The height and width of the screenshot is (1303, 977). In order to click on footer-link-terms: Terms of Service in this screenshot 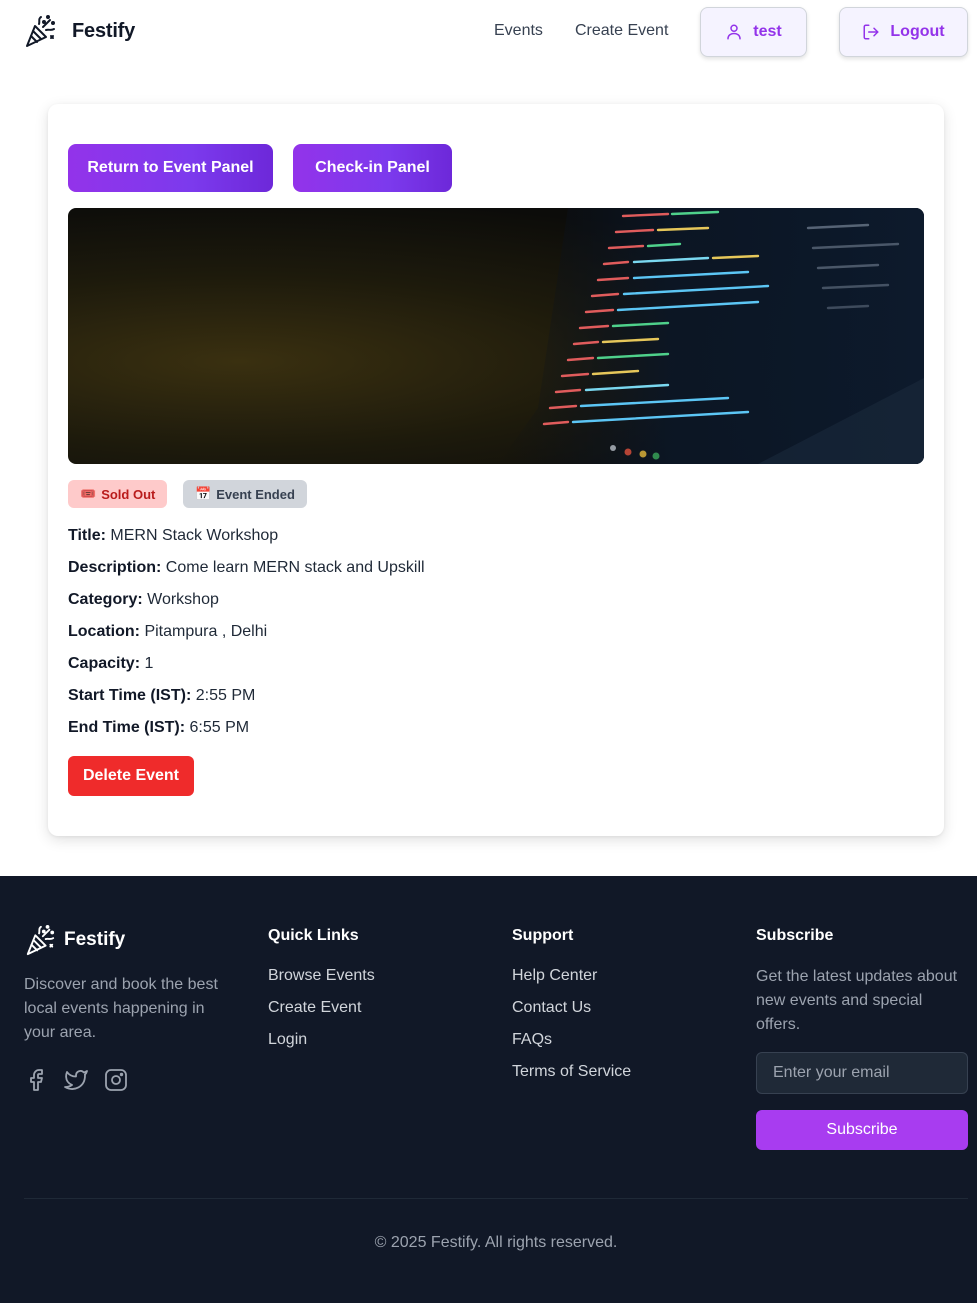, I will do `click(571, 1072)`.